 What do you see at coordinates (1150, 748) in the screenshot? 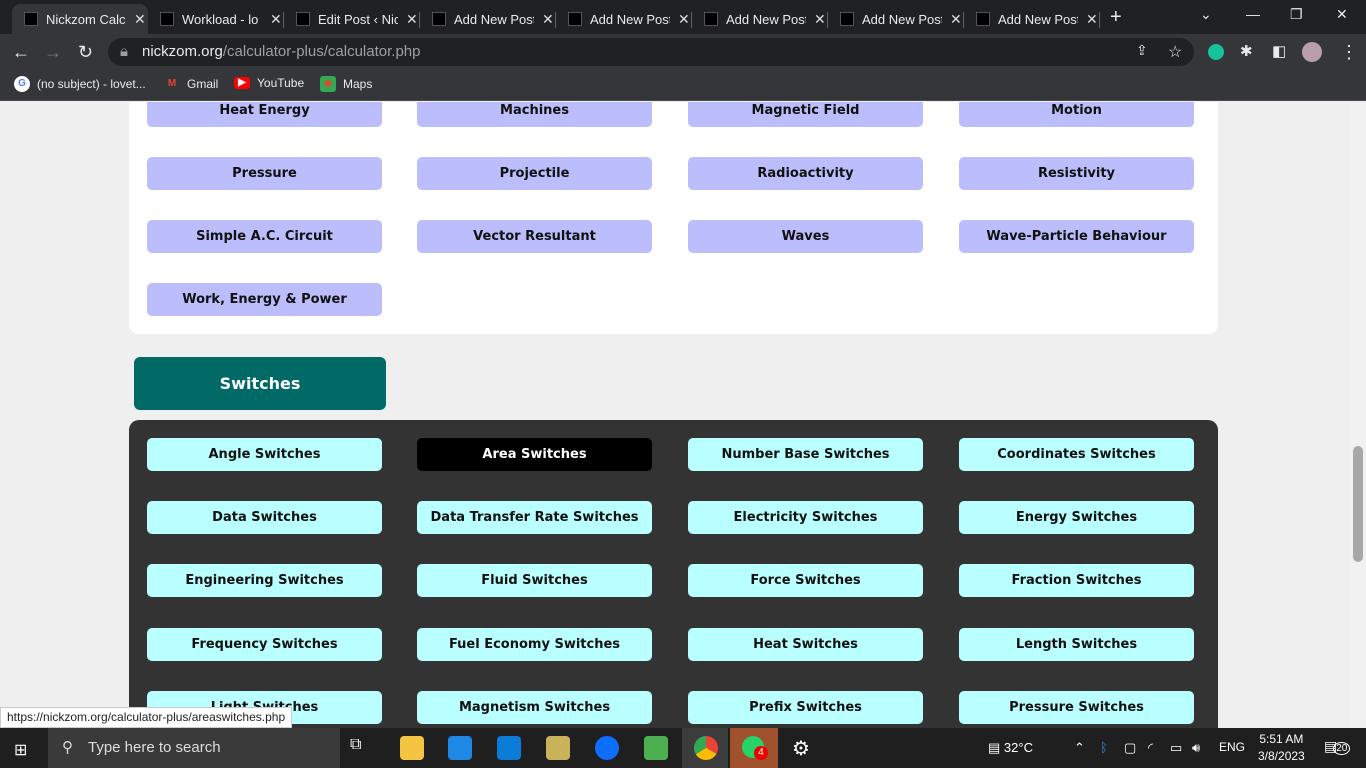
I see `wifi-icon: ◜` at bounding box center [1150, 748].